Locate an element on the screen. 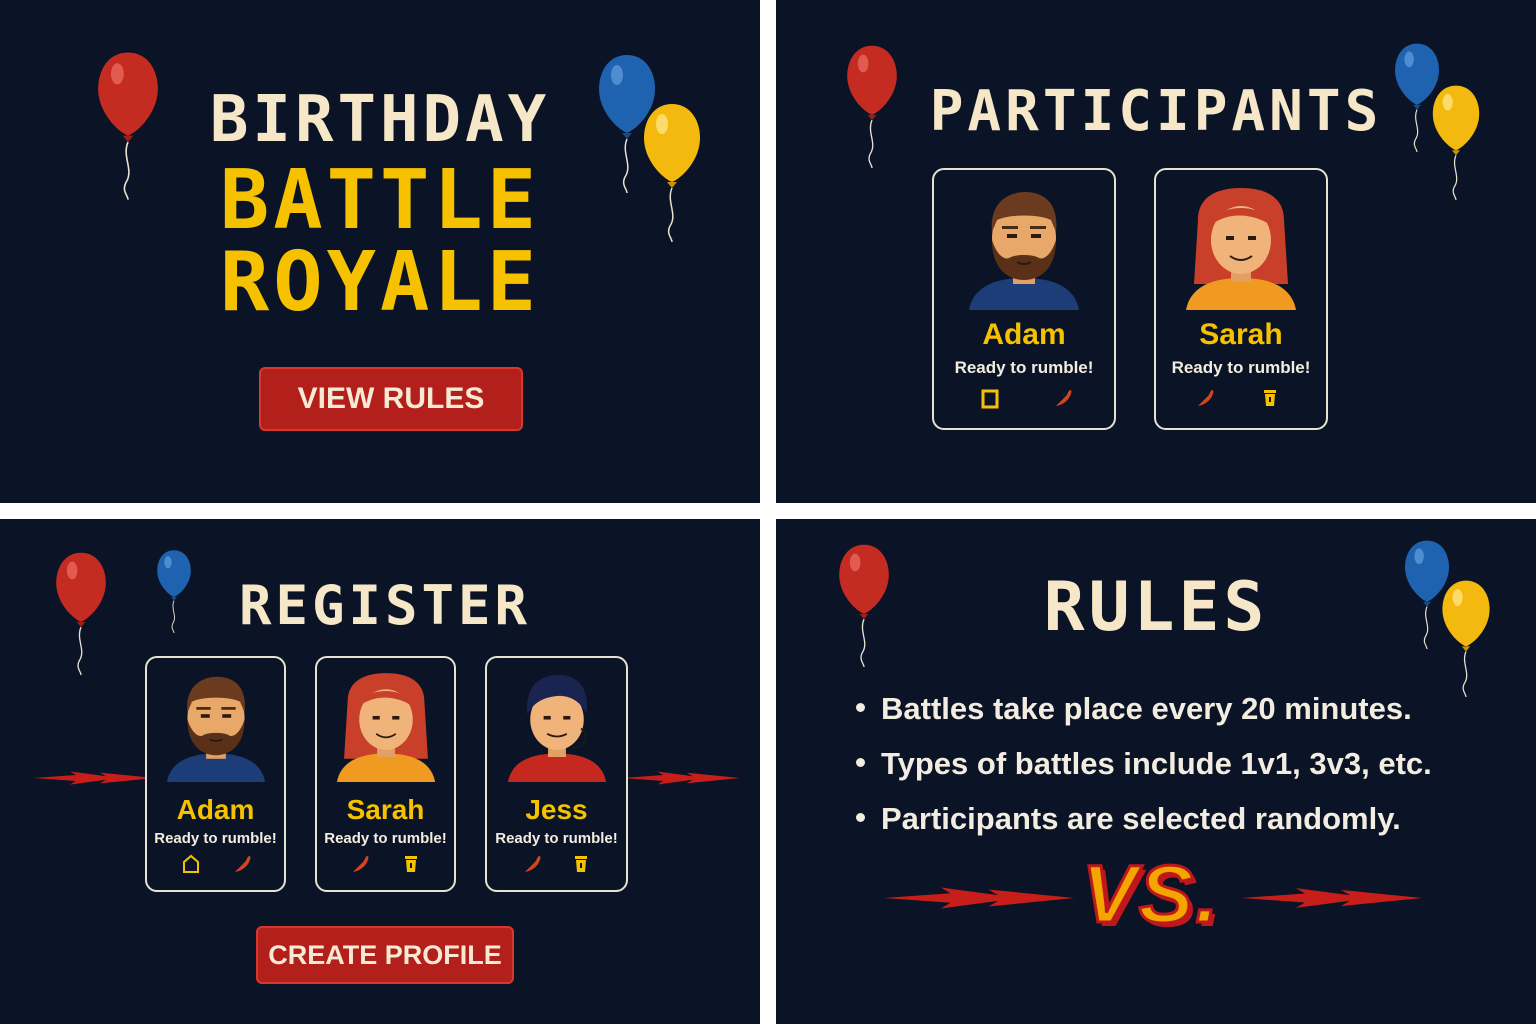 The height and width of the screenshot is (1024, 1536). house-icon is located at coordinates (191, 864).